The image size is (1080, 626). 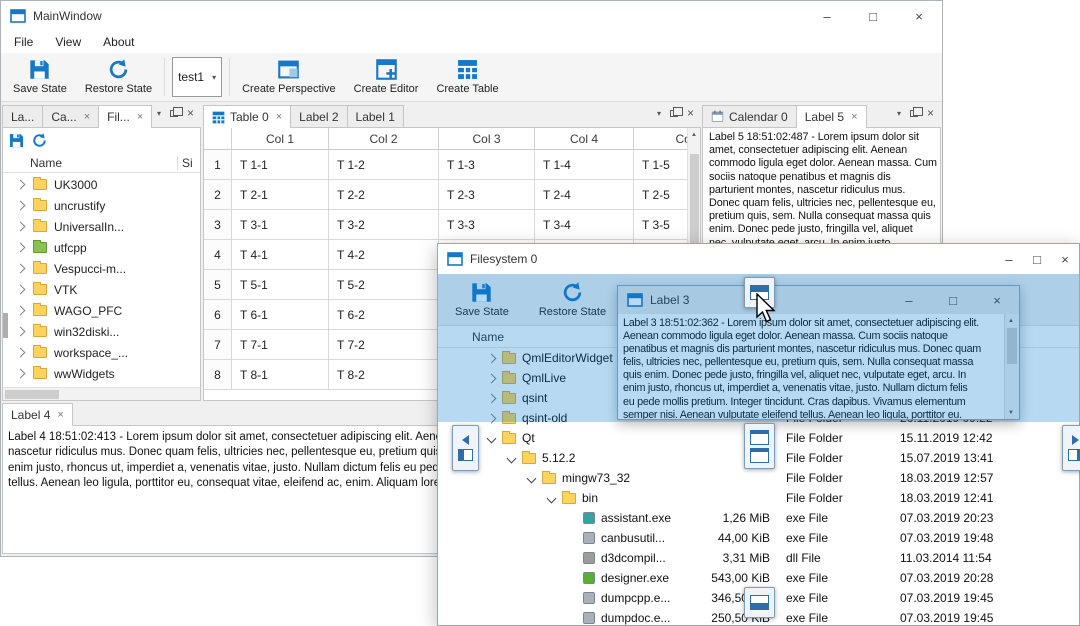 I want to click on table-cell: T 7-2, so click(x=384, y=345).